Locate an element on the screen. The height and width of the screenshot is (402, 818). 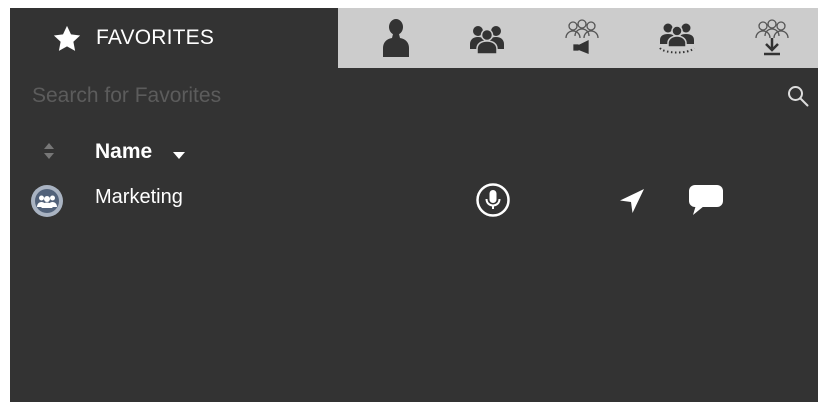
tab-bar: FAVORITES is located at coordinates (414, 38).